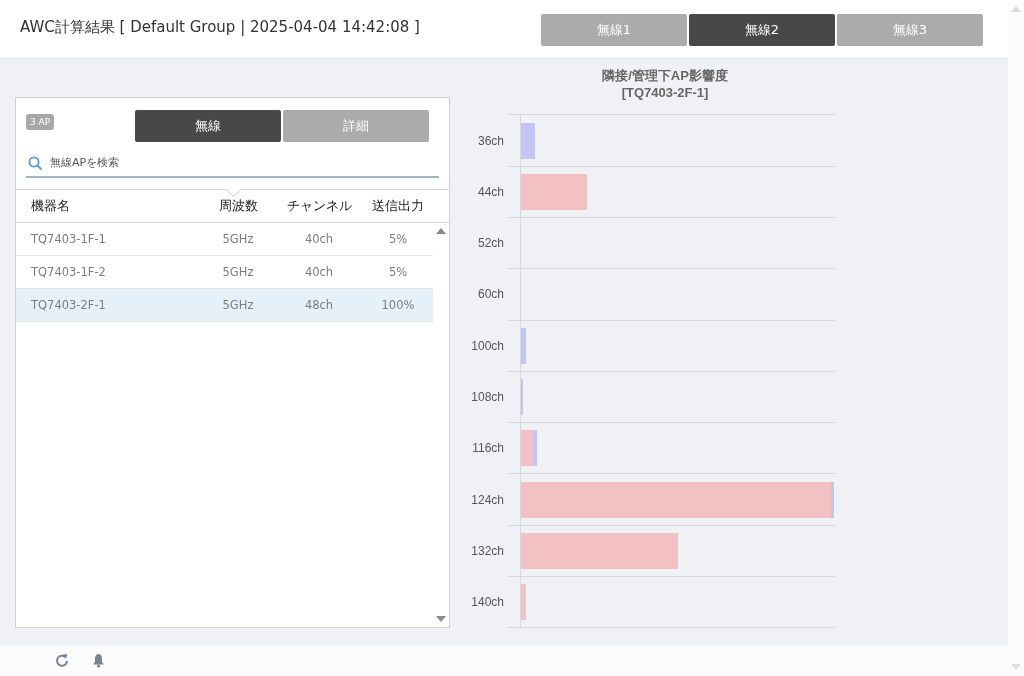  What do you see at coordinates (232, 163) in the screenshot?
I see `search-field: 無線APを検索` at bounding box center [232, 163].